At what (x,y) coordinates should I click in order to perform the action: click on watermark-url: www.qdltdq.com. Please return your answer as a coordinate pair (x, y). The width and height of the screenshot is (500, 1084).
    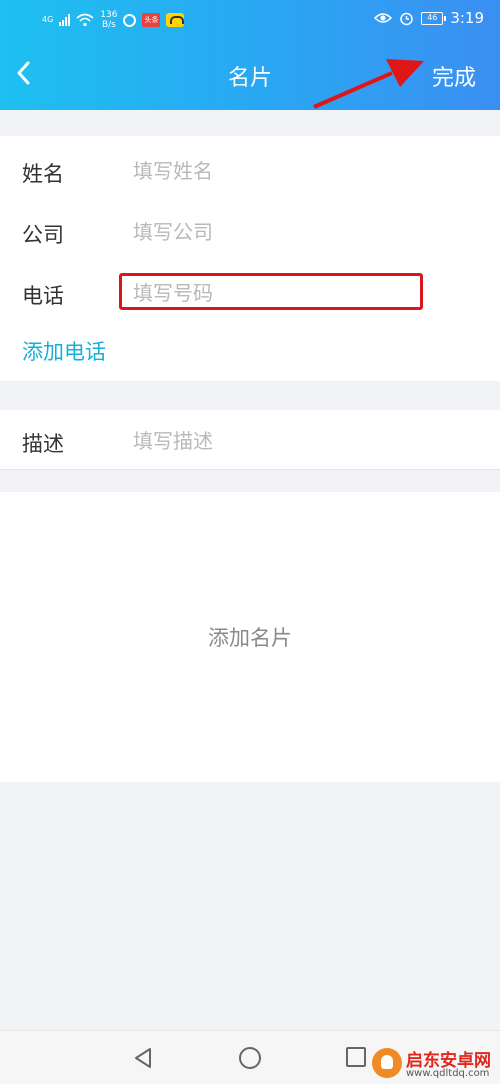
    Looking at the image, I should click on (448, 1073).